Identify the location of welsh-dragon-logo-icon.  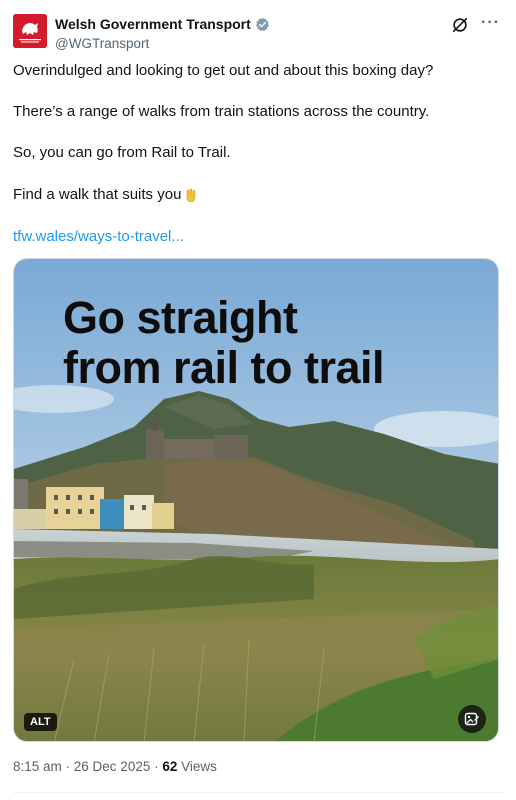
(30, 31).